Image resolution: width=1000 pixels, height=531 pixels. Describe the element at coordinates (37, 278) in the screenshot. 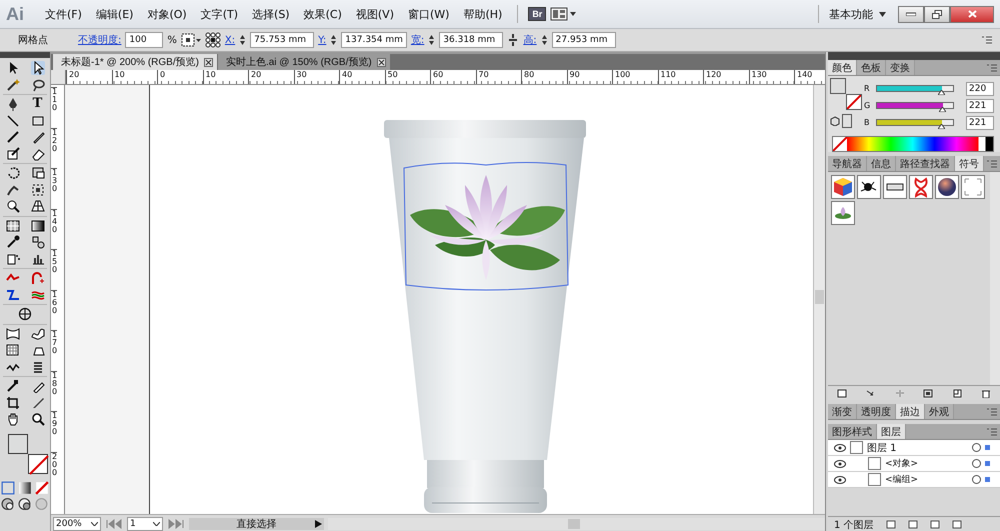

I see `live-paint-select-icon` at that location.